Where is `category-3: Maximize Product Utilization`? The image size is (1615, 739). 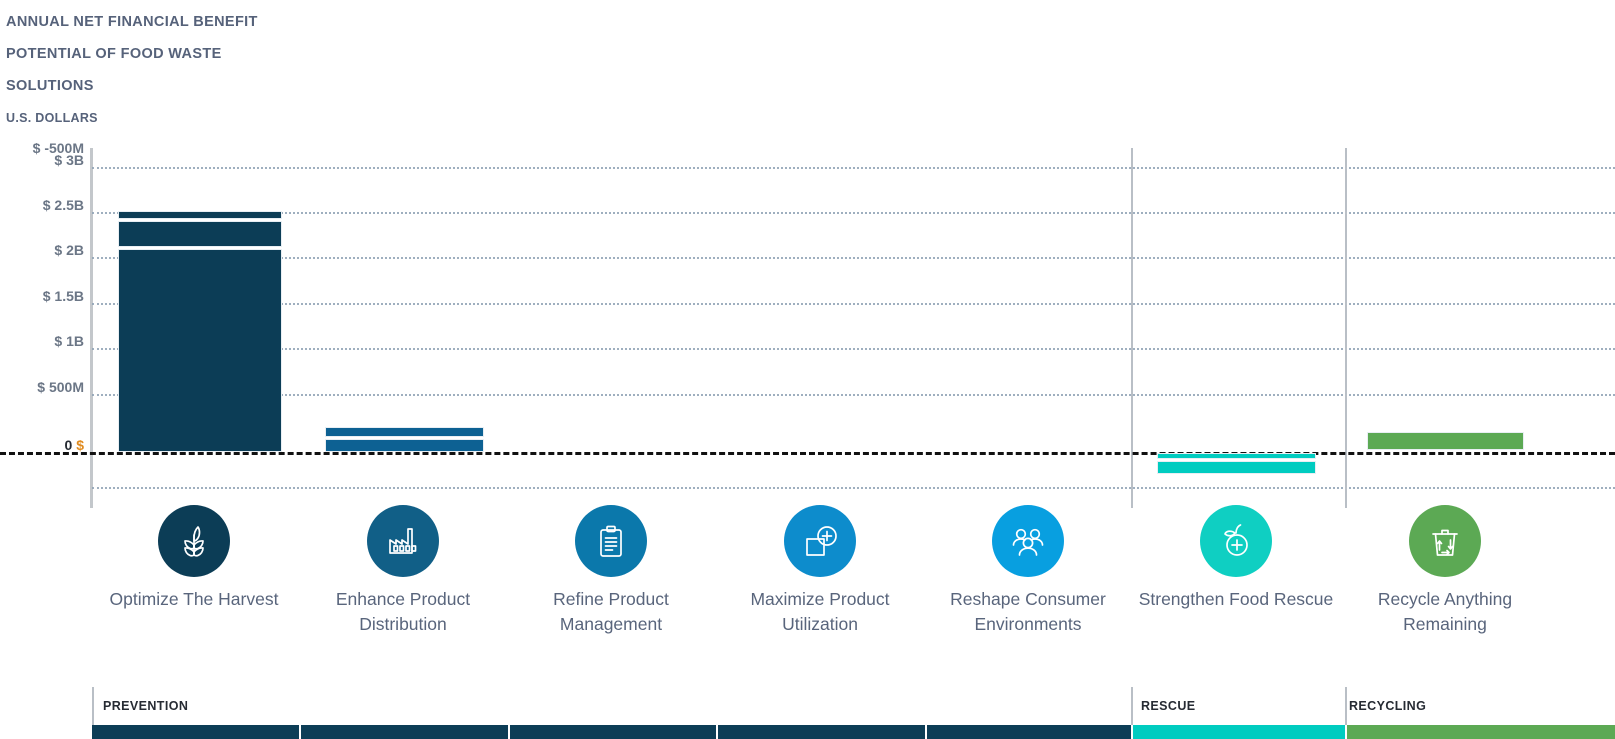 category-3: Maximize Product Utilization is located at coordinates (820, 571).